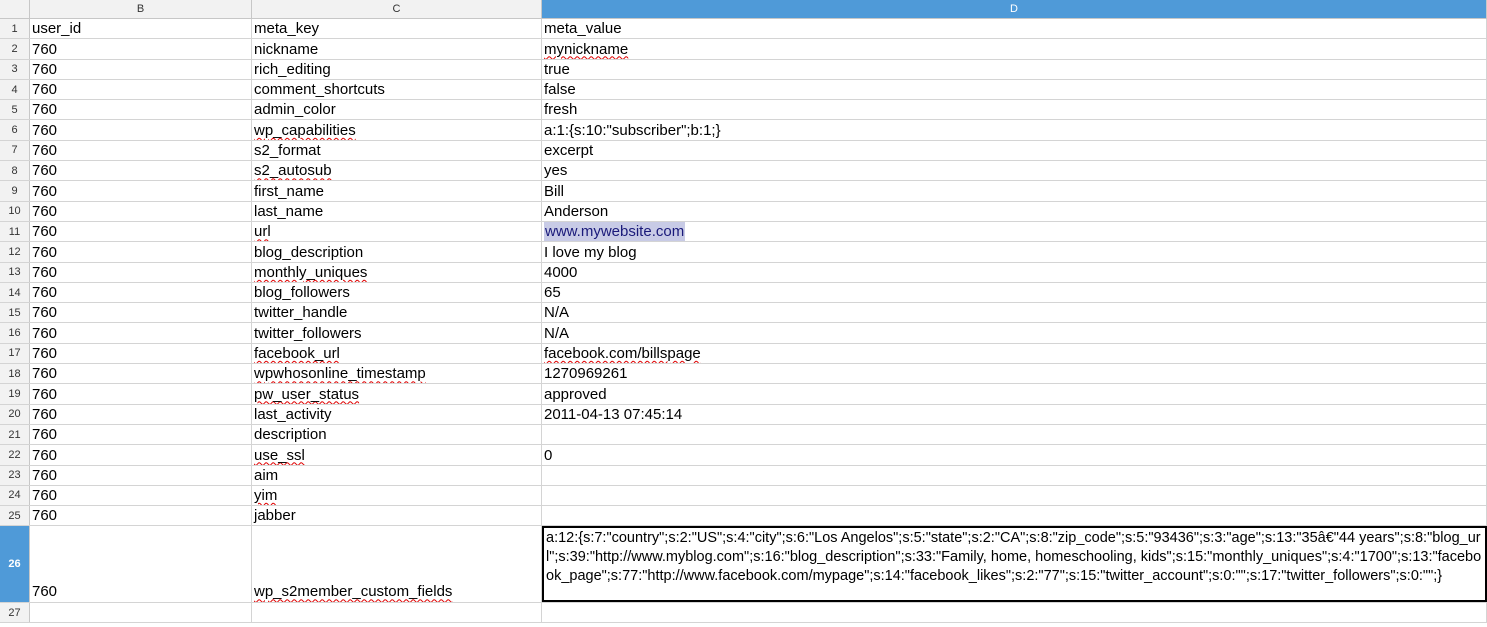 This screenshot has height=627, width=1487. Describe the element at coordinates (15, 613) in the screenshot. I see `row-header-27: 27` at that location.